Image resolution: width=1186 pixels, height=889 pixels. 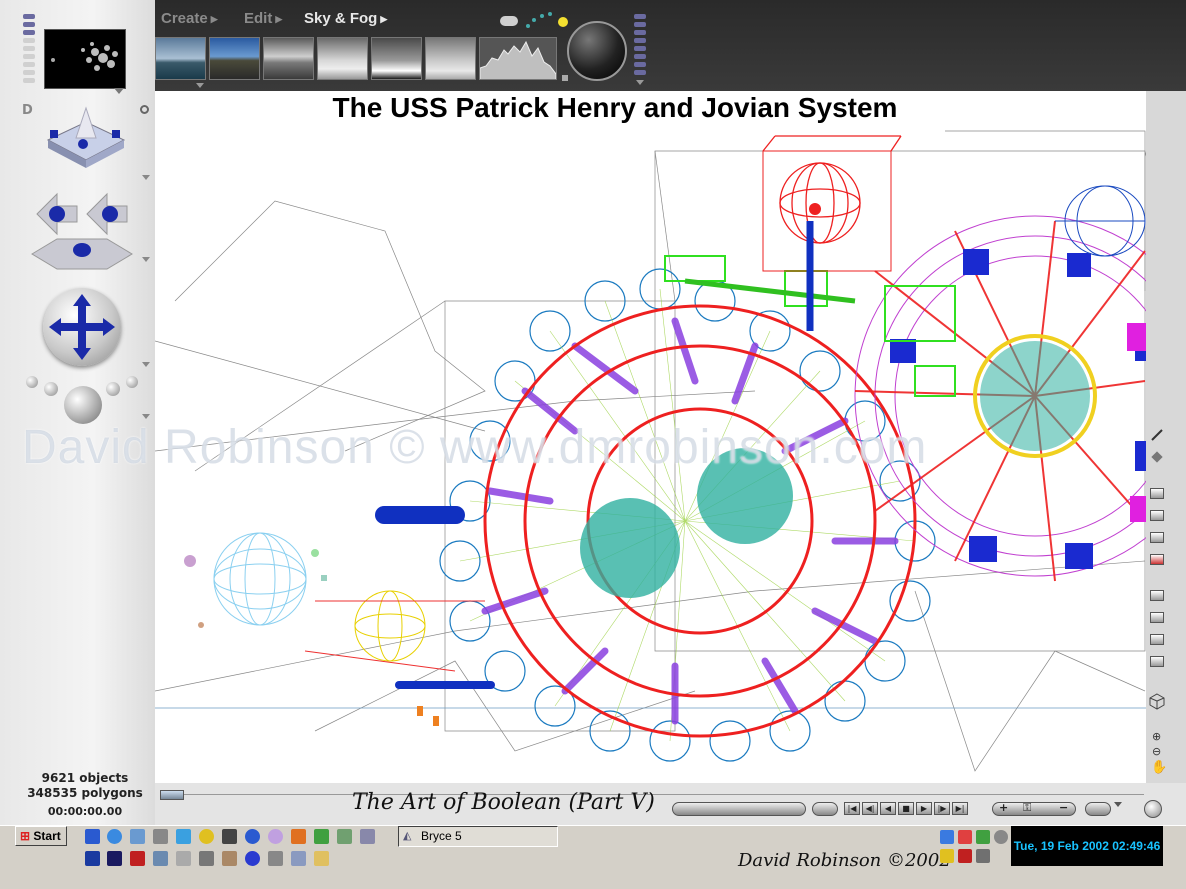 What do you see at coordinates (27, 110) in the screenshot?
I see `dx-icon: D` at bounding box center [27, 110].